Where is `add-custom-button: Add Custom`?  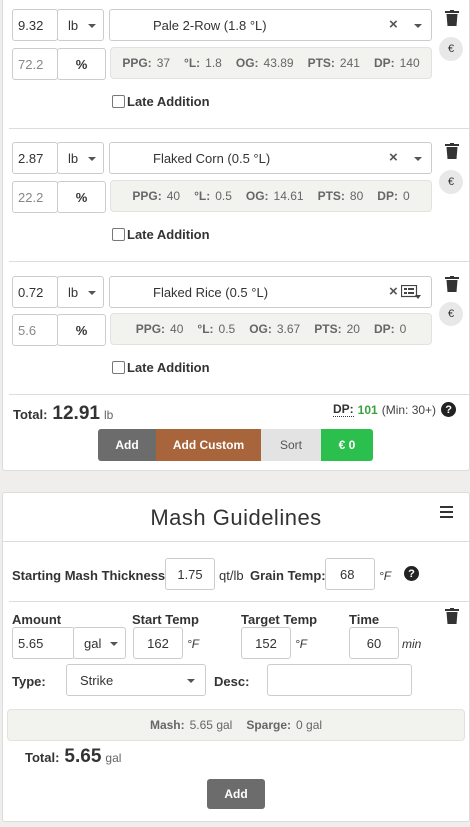 add-custom-button: Add Custom is located at coordinates (208, 445).